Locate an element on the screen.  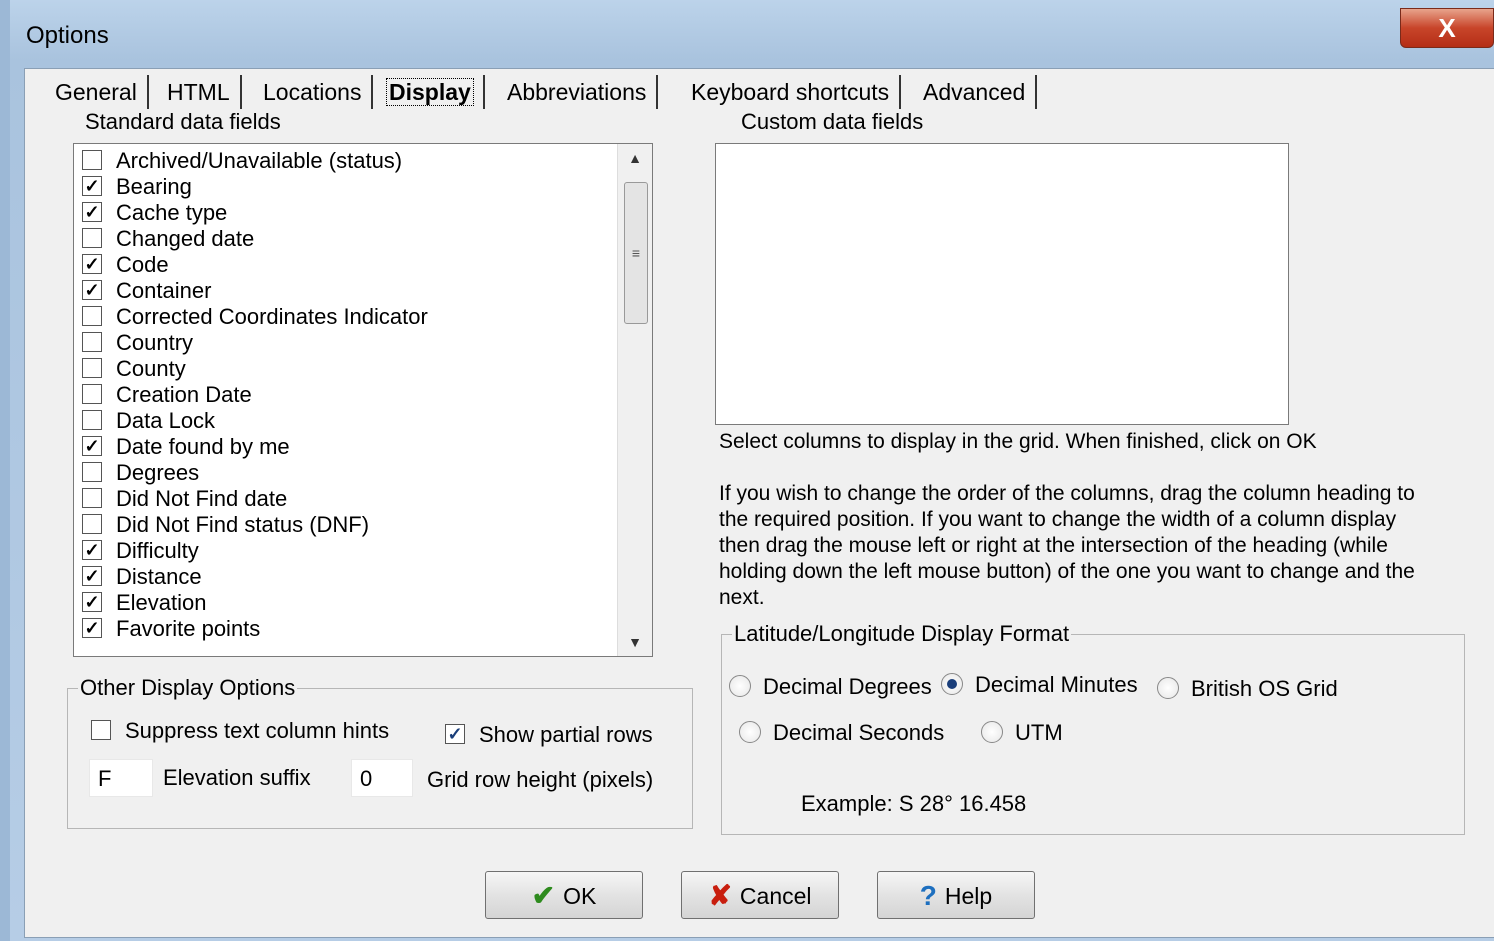
list-item-label: County is located at coordinates (151, 368).